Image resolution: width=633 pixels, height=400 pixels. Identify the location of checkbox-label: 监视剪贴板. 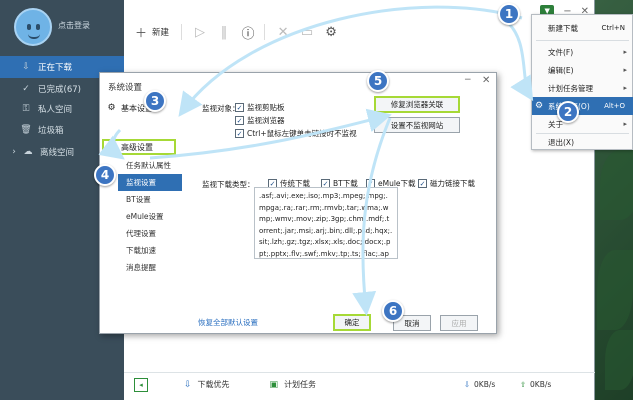
(266, 107).